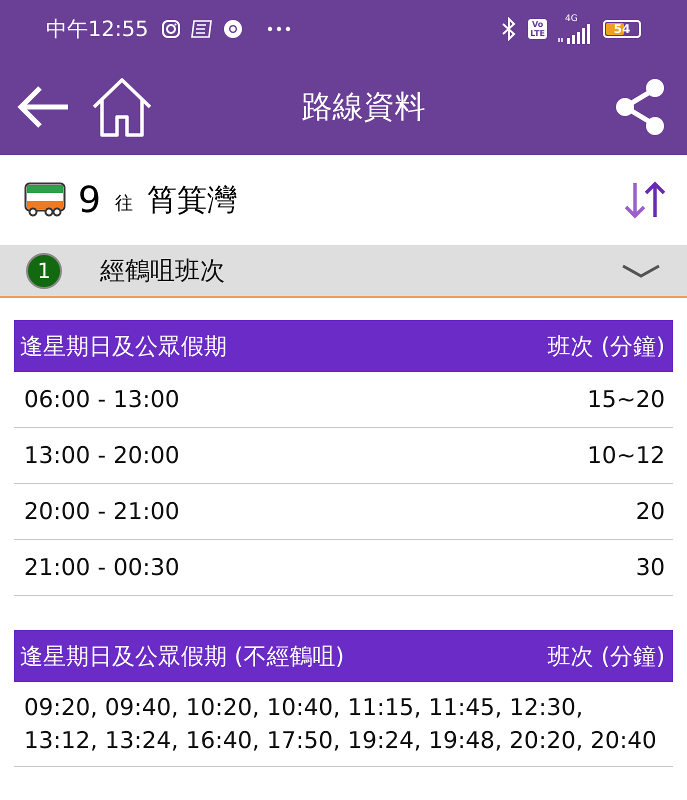 This screenshot has width=687, height=800. What do you see at coordinates (278, 29) in the screenshot?
I see `more-icon` at bounding box center [278, 29].